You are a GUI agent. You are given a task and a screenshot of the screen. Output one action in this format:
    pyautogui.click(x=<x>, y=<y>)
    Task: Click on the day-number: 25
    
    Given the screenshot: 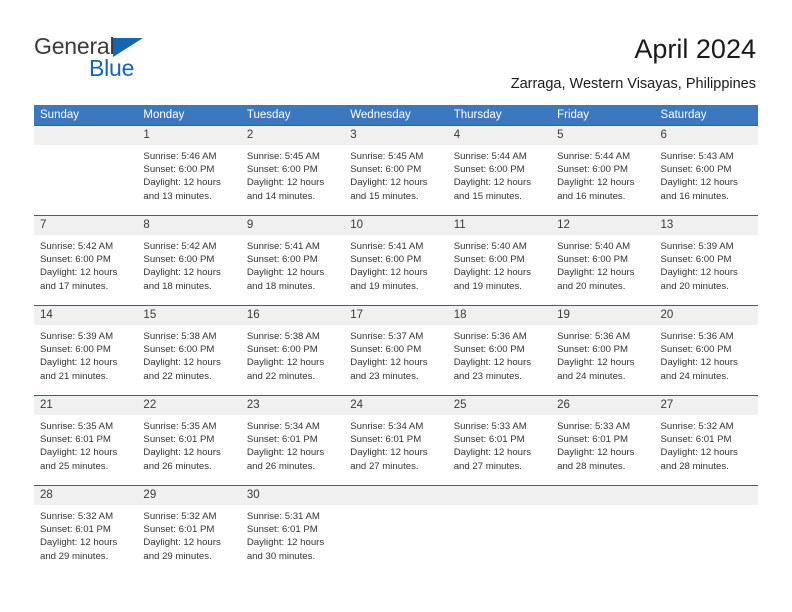 What is the action you would take?
    pyautogui.click(x=499, y=405)
    